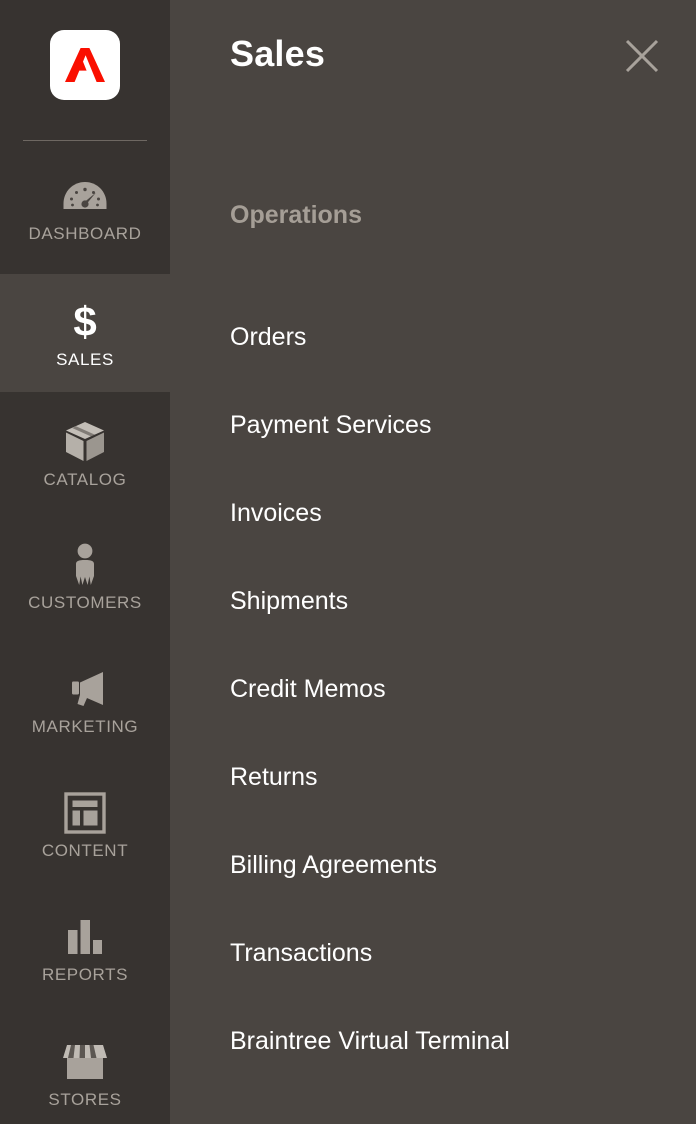 This screenshot has height=1124, width=696. Describe the element at coordinates (85, 196) in the screenshot. I see `gauge-icon` at that location.